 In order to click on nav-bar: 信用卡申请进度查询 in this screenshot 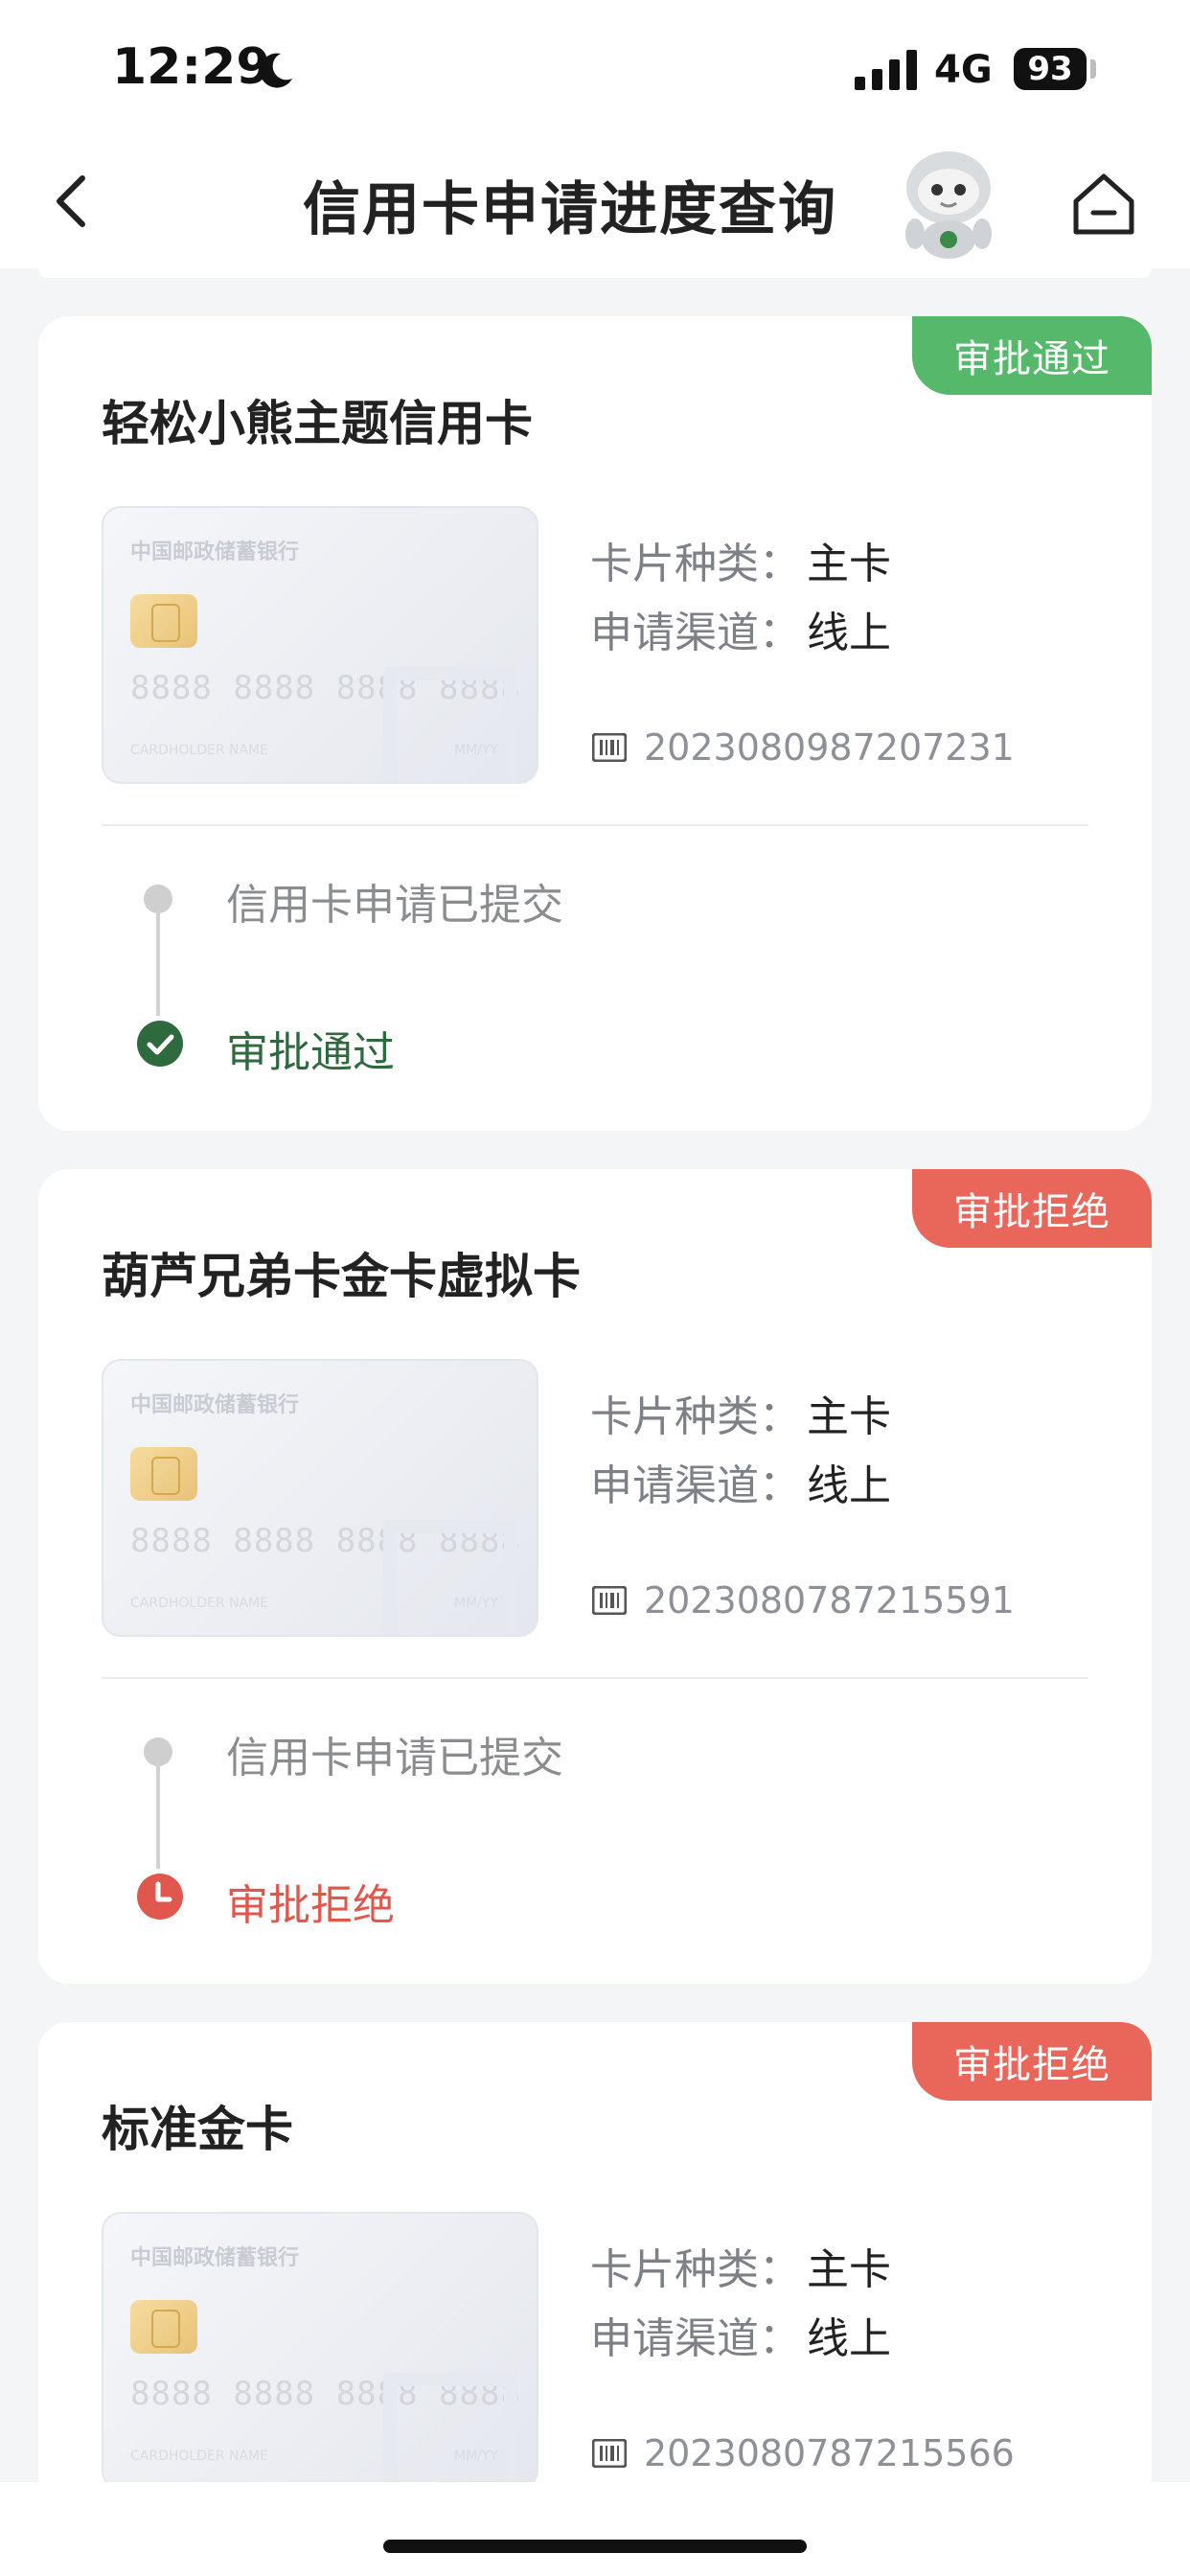, I will do `click(595, 201)`.